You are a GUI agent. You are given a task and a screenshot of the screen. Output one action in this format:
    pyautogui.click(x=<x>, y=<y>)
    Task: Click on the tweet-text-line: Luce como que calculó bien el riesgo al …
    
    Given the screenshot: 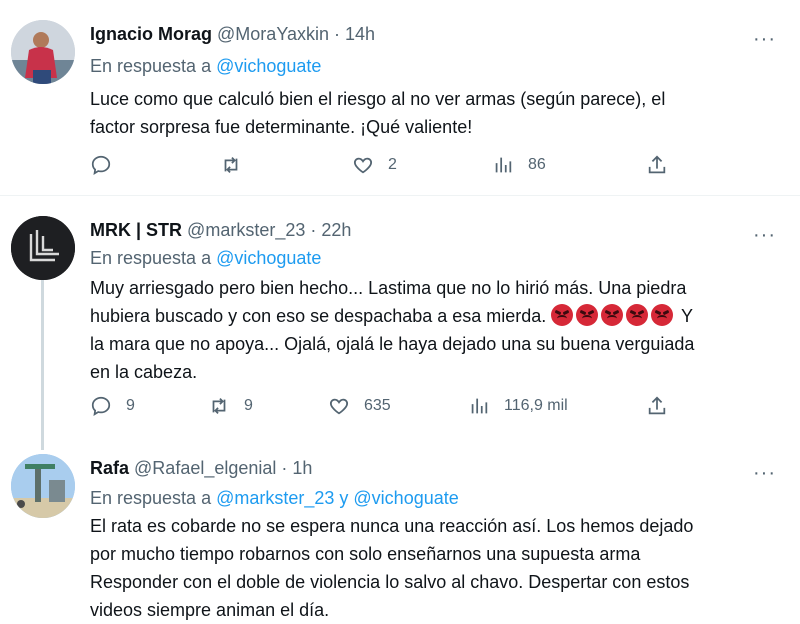 What is the action you would take?
    pyautogui.click(x=378, y=99)
    